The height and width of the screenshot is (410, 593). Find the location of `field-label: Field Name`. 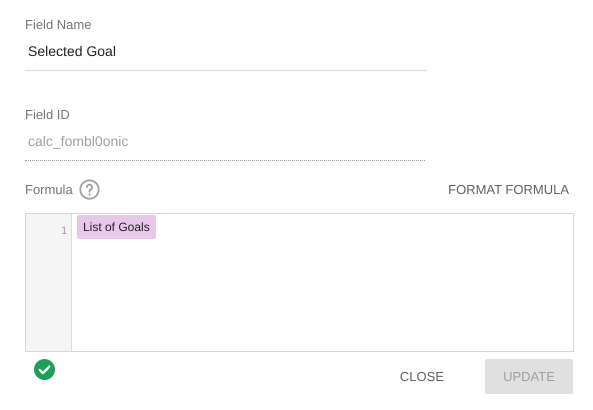

field-label: Field Name is located at coordinates (58, 25).